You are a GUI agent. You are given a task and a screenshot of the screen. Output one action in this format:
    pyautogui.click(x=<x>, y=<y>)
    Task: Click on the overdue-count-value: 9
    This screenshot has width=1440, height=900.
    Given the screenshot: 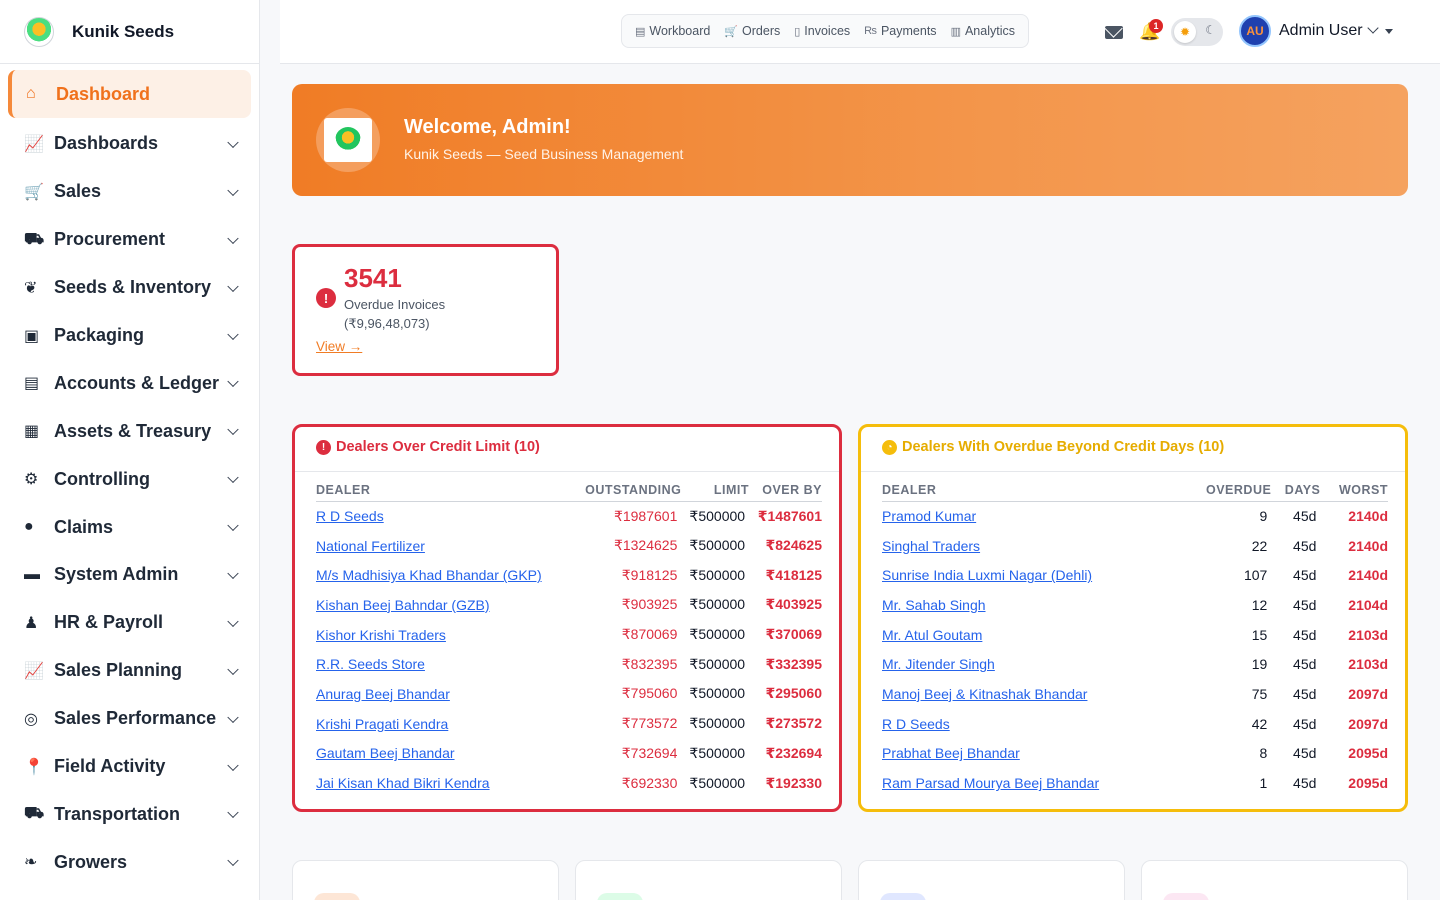 What is the action you would take?
    pyautogui.click(x=1263, y=516)
    